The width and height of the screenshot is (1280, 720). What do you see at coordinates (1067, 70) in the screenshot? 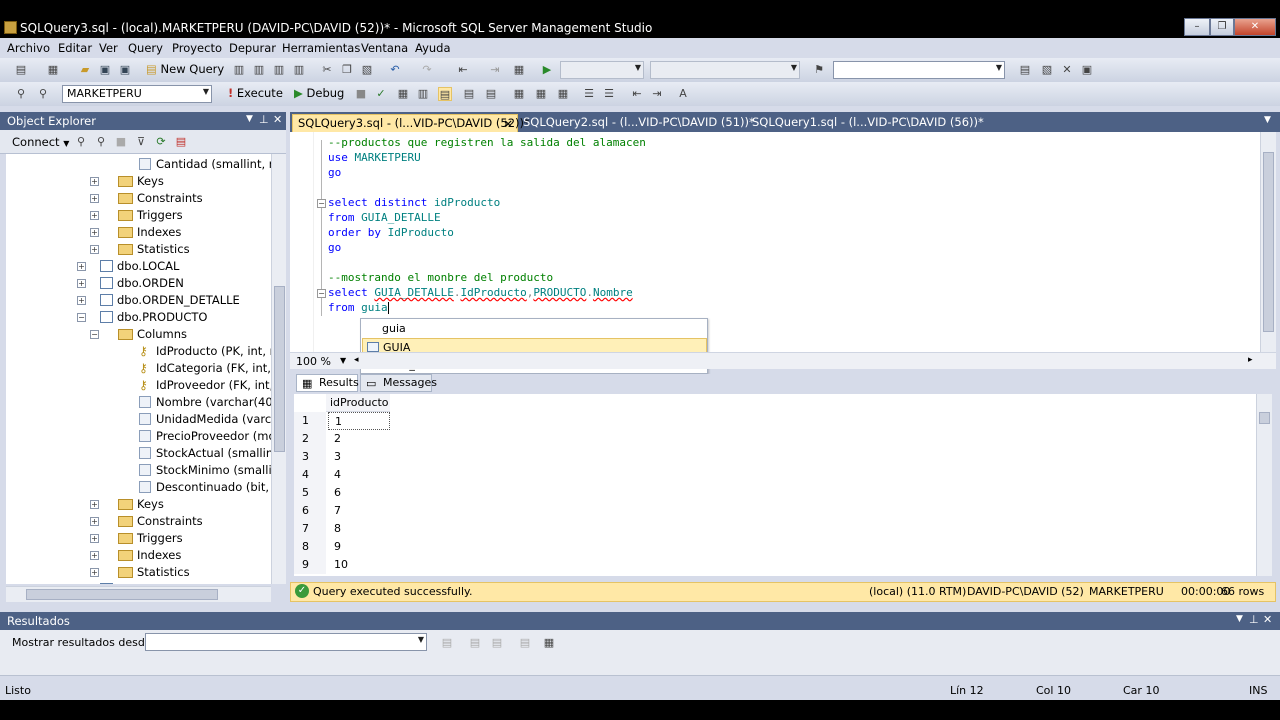
I see `options-icon: ✕` at bounding box center [1067, 70].